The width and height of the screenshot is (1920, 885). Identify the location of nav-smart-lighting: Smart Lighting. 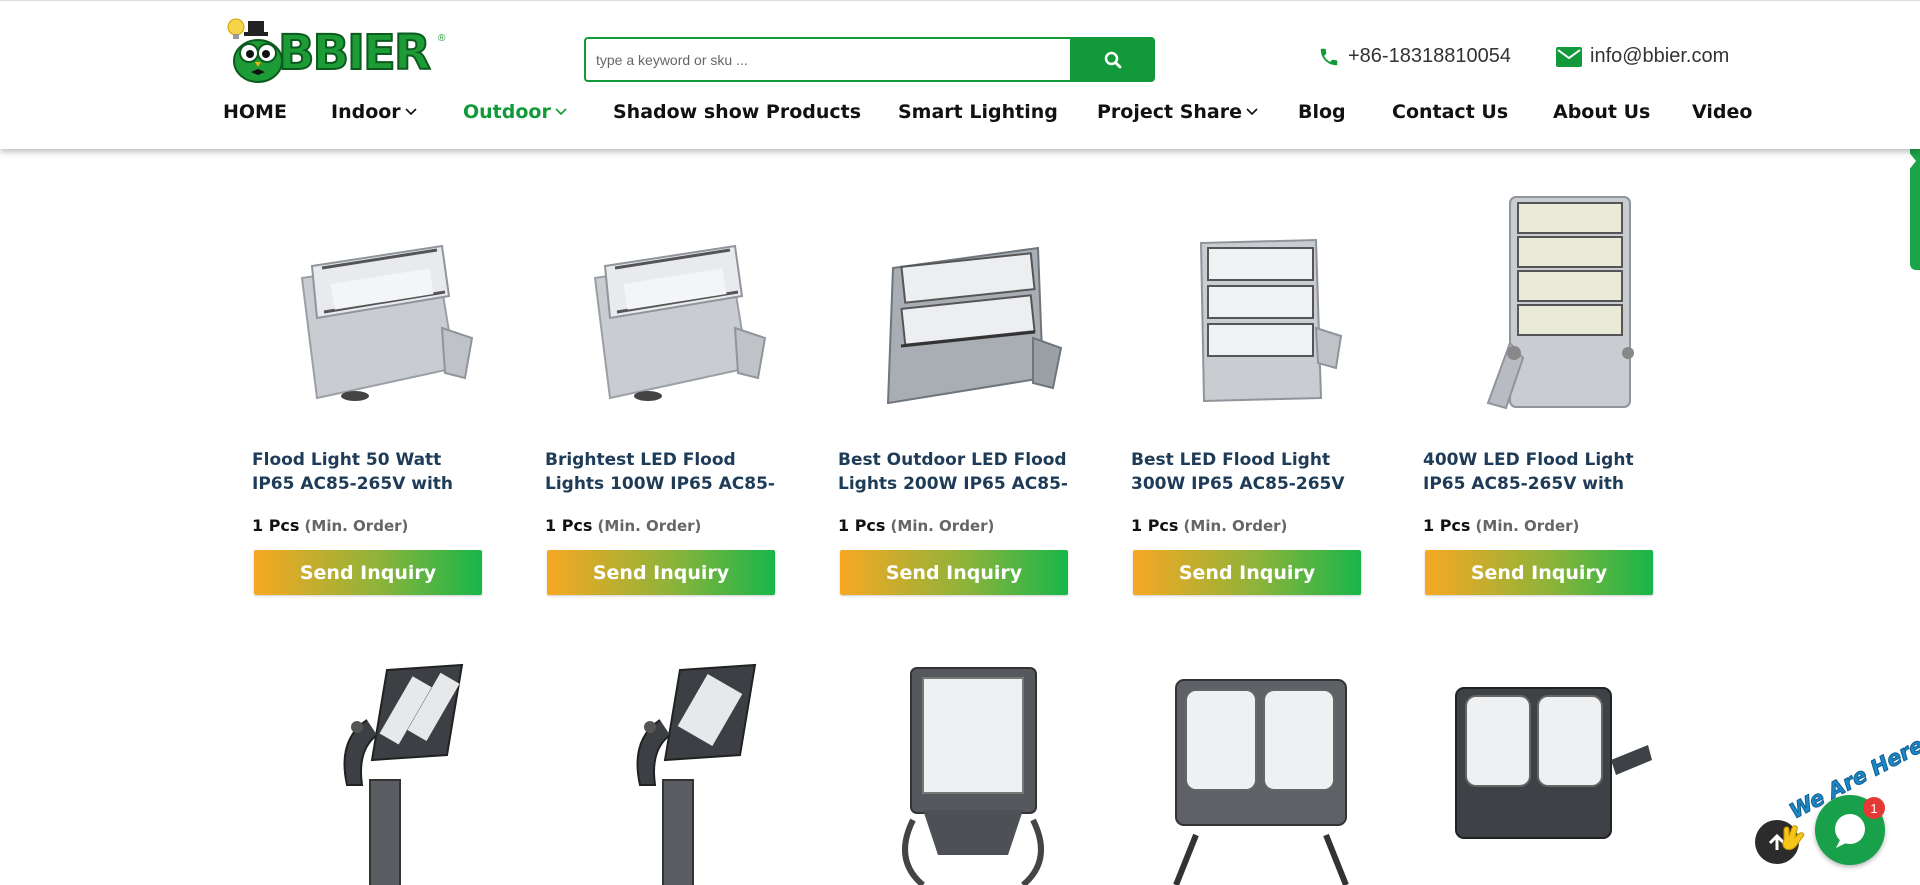
(978, 112).